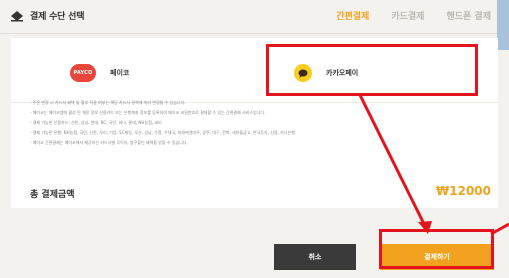 The height and width of the screenshot is (278, 509). Describe the element at coordinates (392, 160) in the screenshot. I see `arrow-line` at that location.